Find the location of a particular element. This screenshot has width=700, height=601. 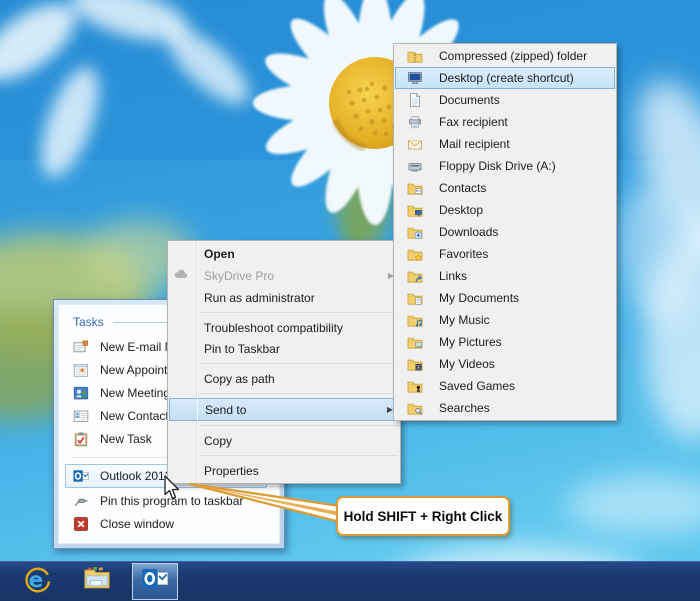

context-menu-item-troubleshoot-compatibility: Troubleshoot compatibility is located at coordinates (284, 327).